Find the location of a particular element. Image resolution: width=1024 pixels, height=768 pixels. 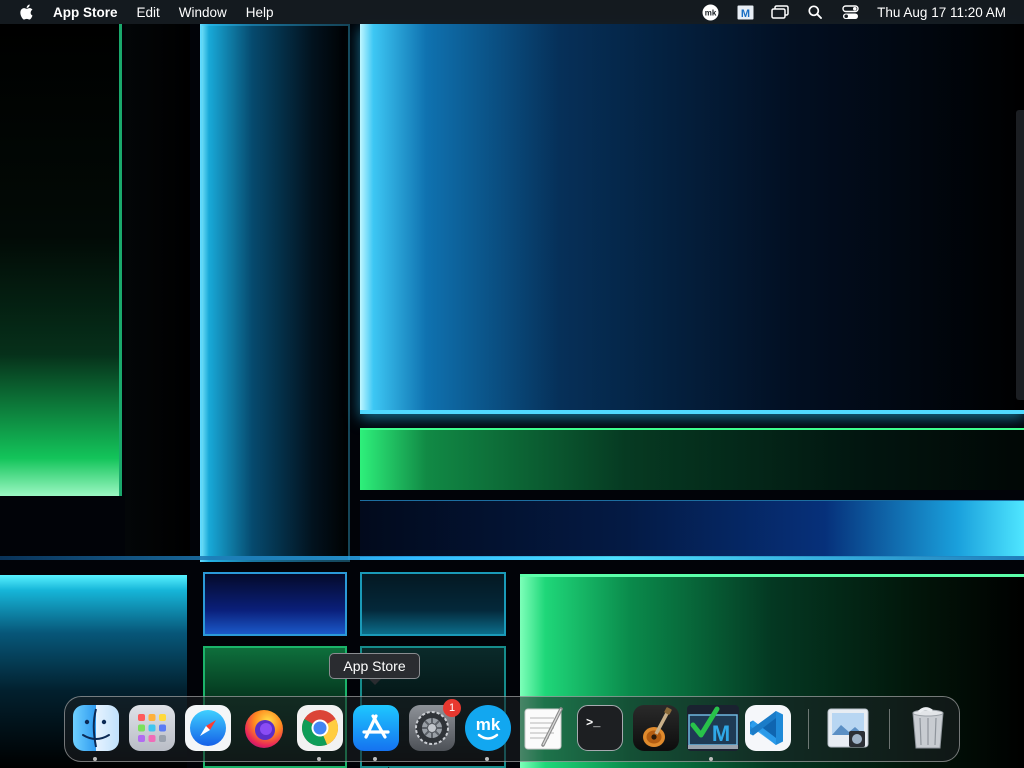

dock-item-garageband is located at coordinates (656, 728).